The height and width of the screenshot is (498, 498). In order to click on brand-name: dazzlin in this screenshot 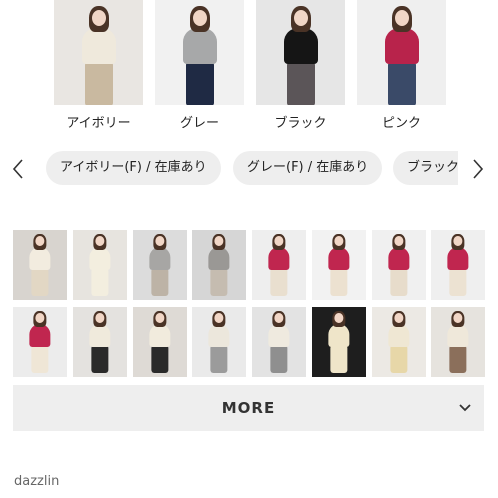, I will do `click(37, 481)`.